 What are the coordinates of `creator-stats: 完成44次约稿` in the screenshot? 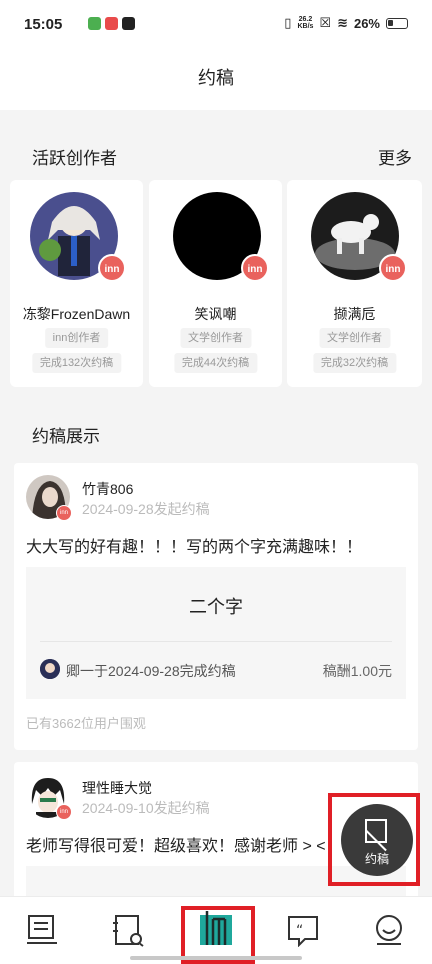 It's located at (215, 363).